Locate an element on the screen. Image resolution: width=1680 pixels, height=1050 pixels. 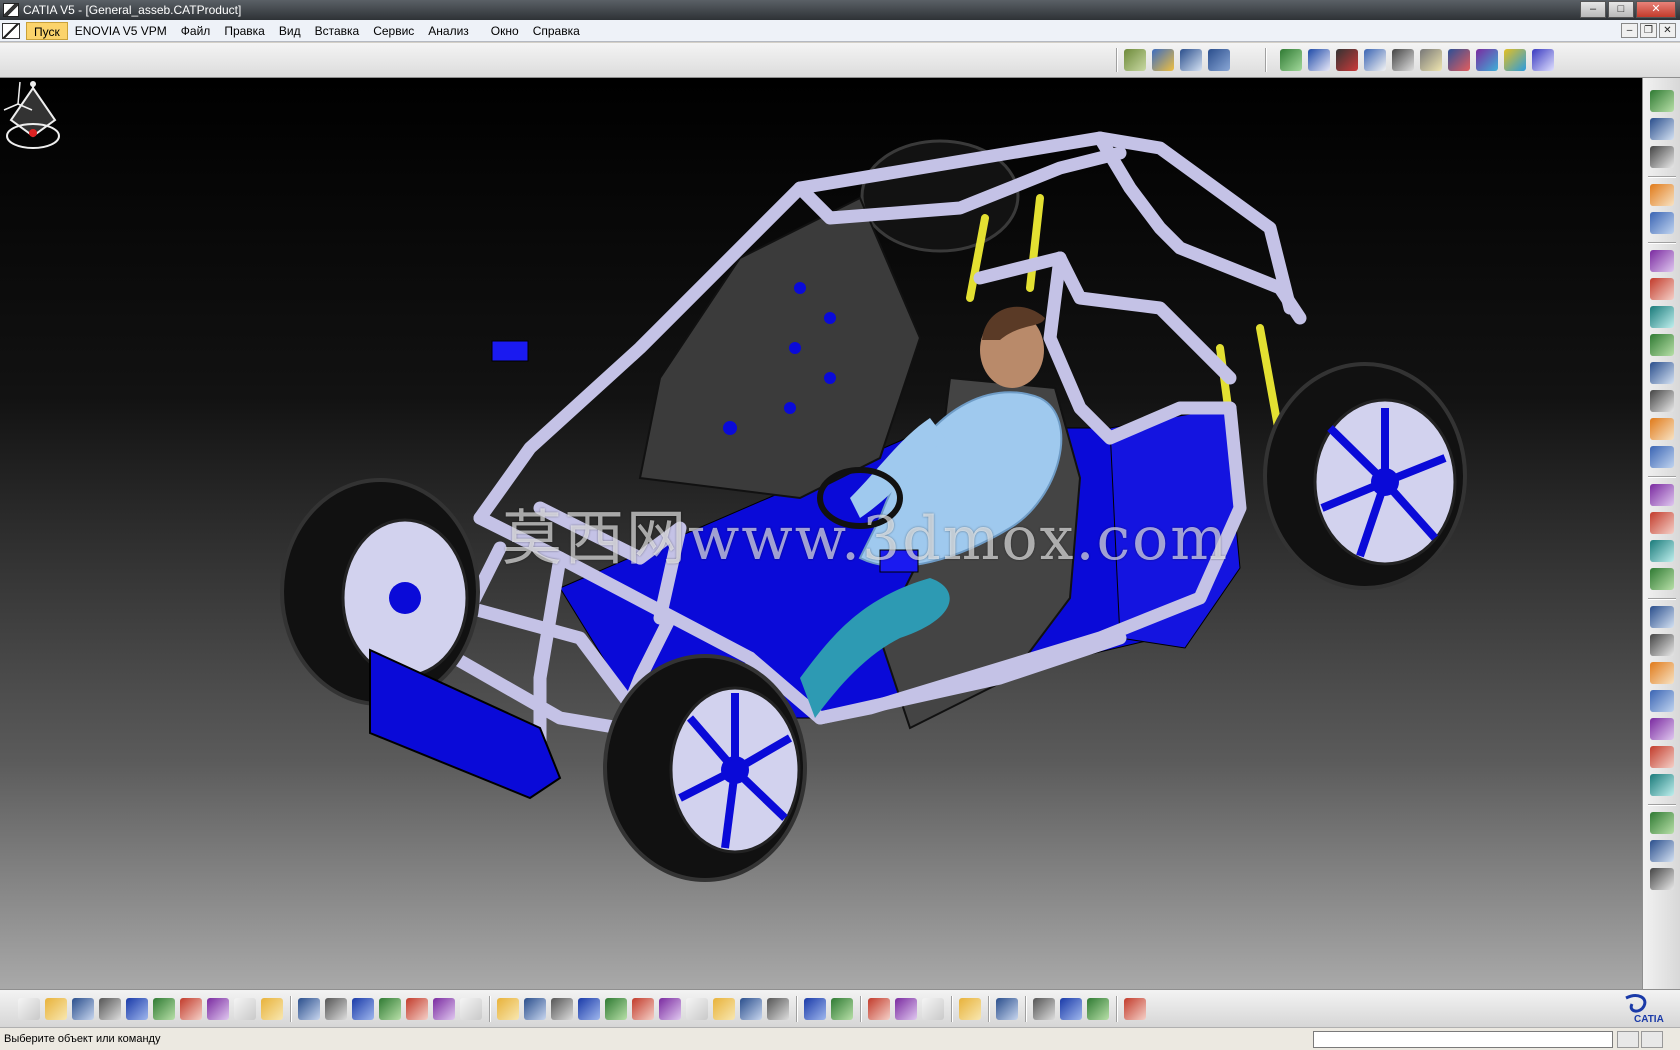
product-icon is located at coordinates (1219, 60).